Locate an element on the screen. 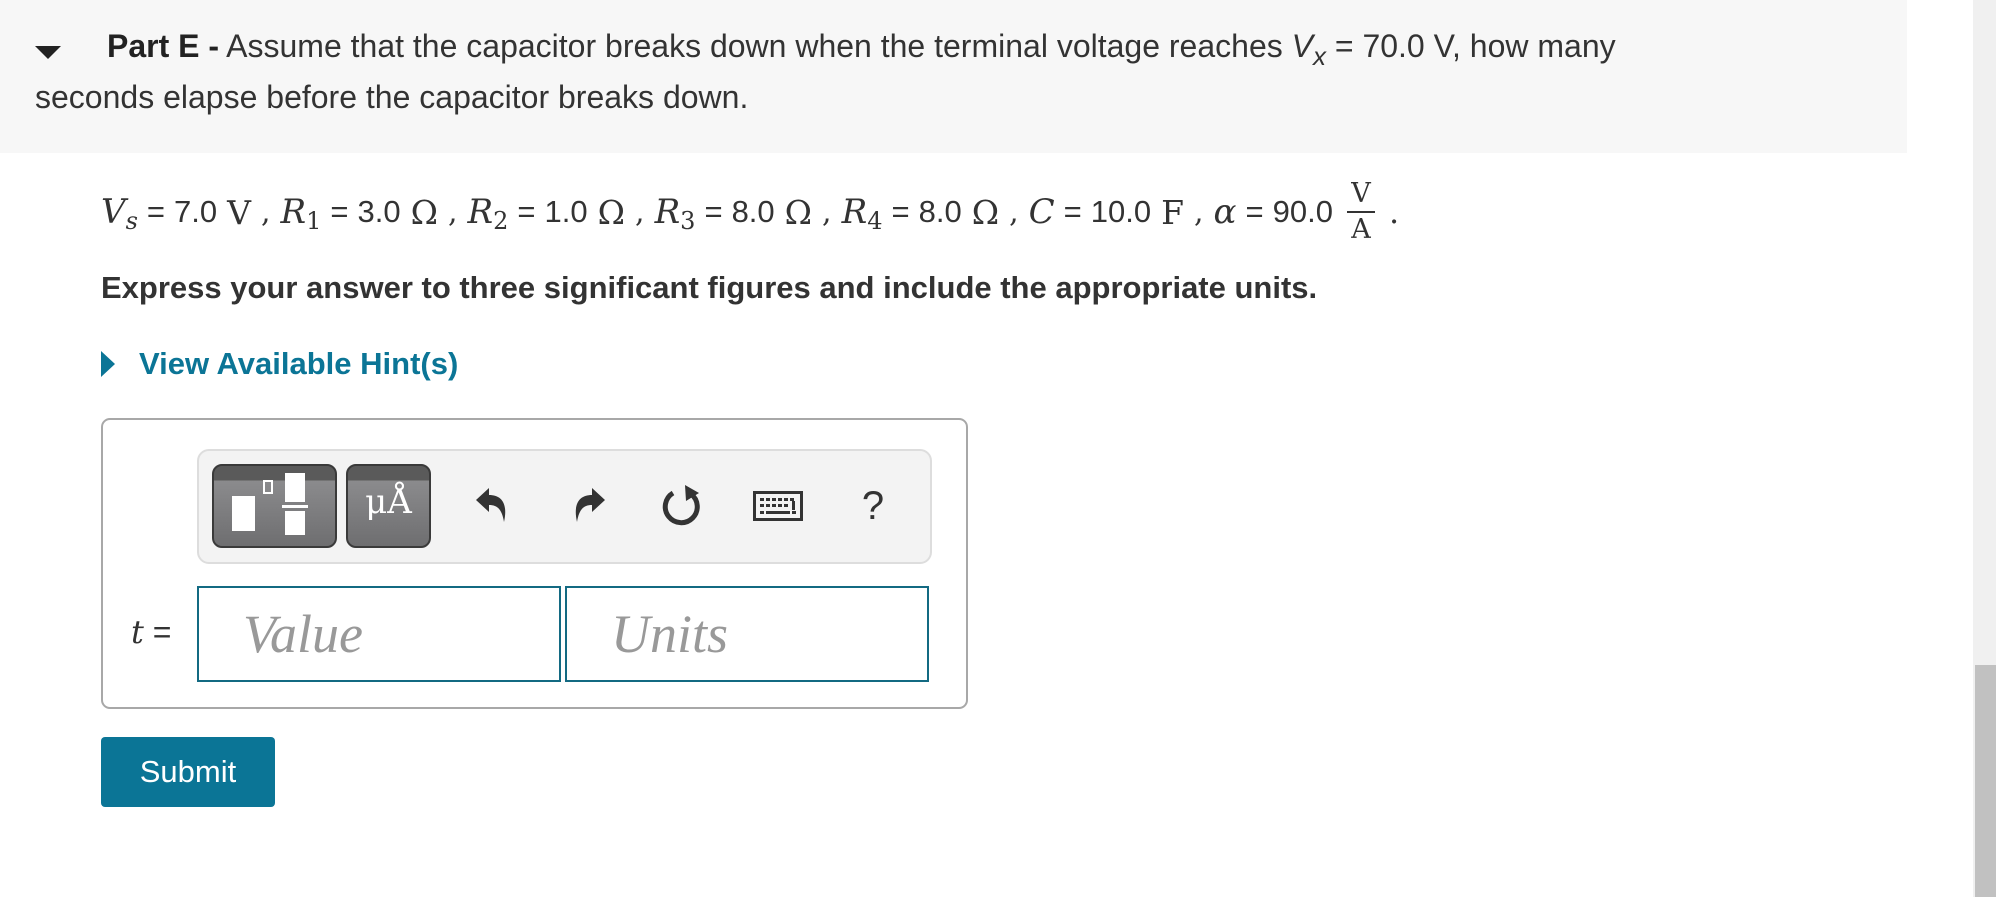  given-value: 90.0 is located at coordinates (1302, 211).